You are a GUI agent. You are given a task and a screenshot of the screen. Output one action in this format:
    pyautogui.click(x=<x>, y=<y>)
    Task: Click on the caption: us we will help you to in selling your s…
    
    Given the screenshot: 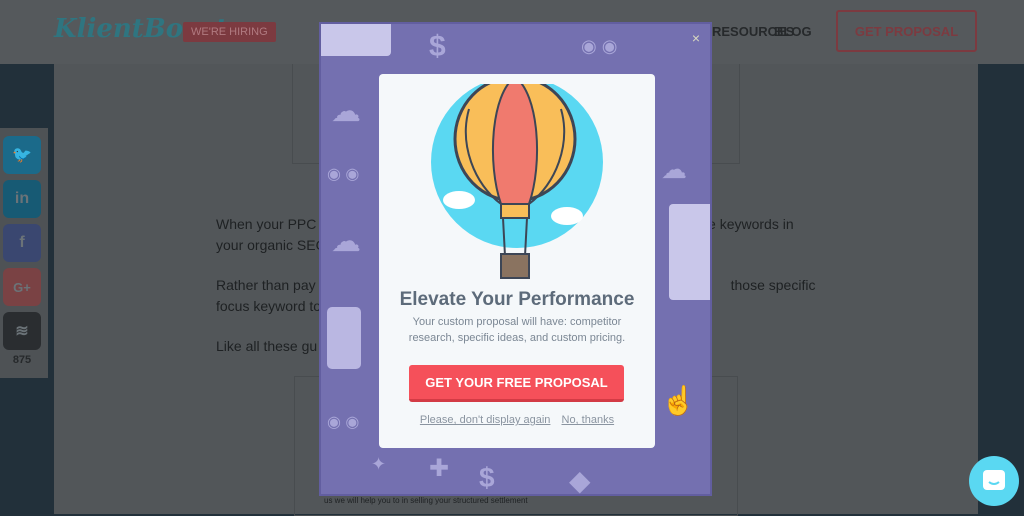 What is the action you would take?
    pyautogui.click(x=426, y=500)
    